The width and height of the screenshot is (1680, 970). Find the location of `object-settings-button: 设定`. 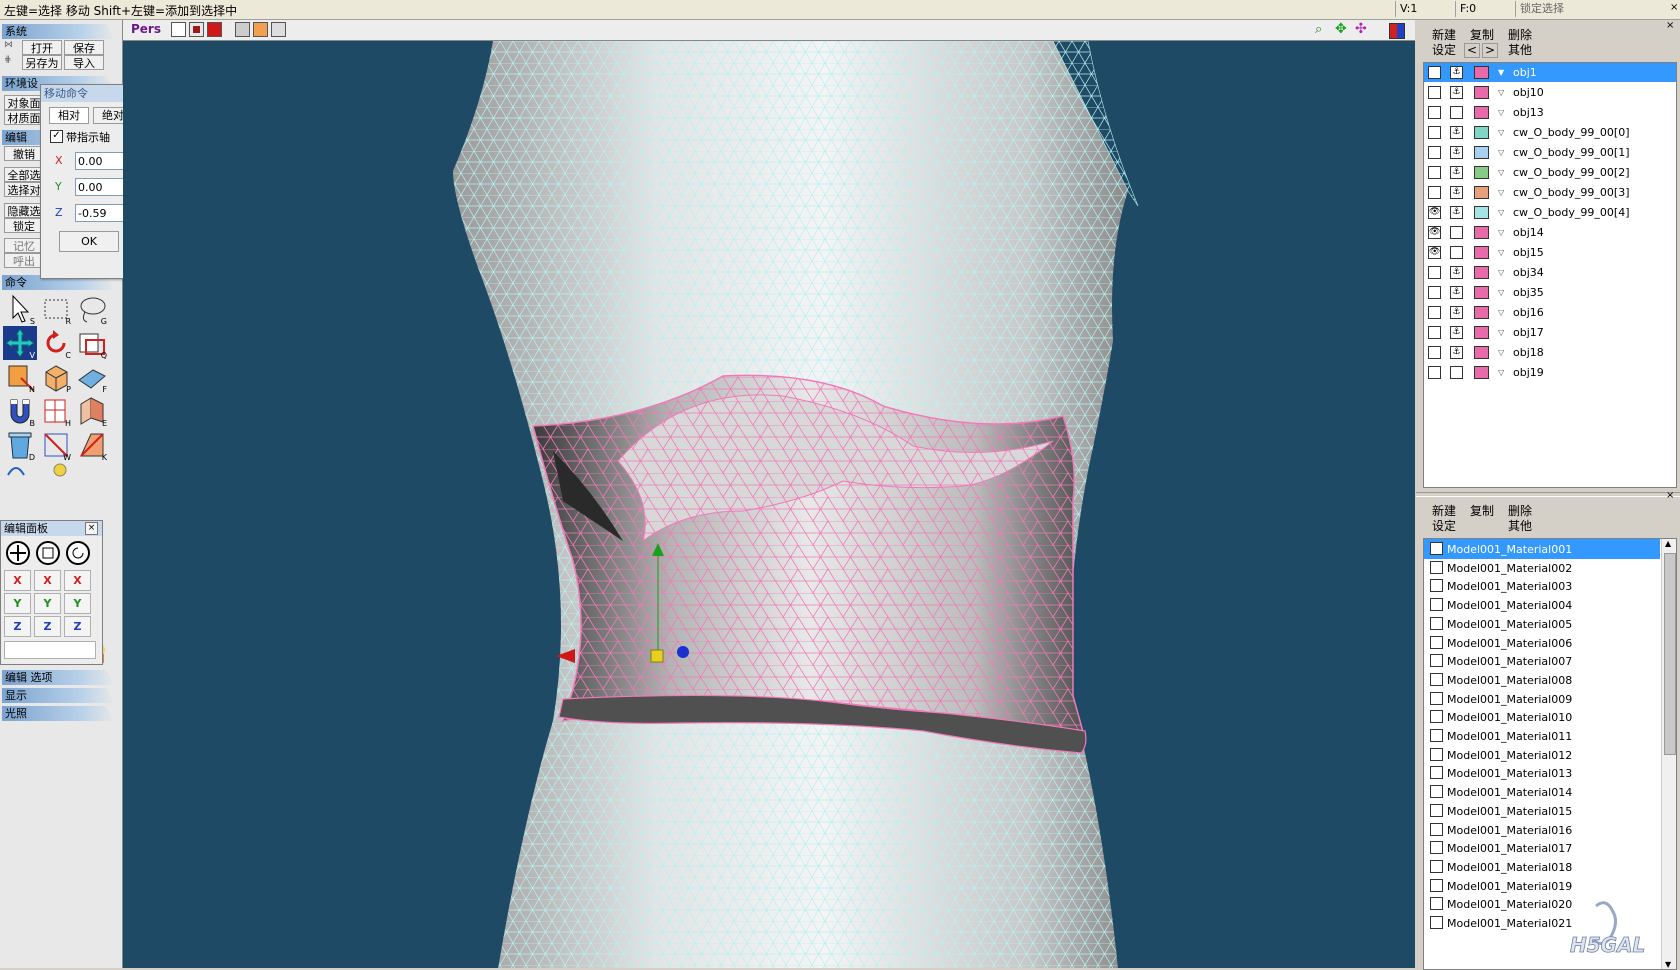

object-settings-button: 设定 is located at coordinates (1444, 50).